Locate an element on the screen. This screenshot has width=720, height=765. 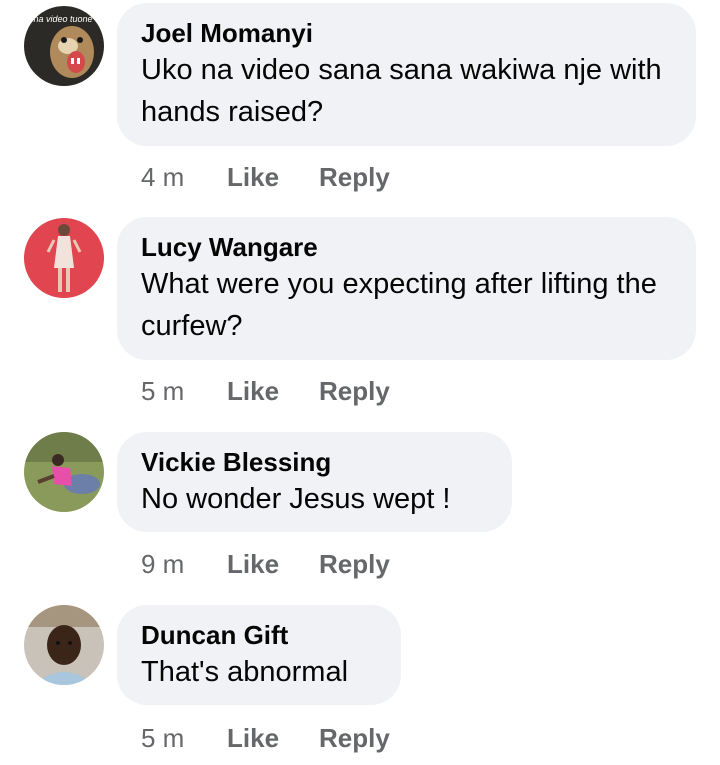
comment-timestamp: 9 m is located at coordinates (163, 563).